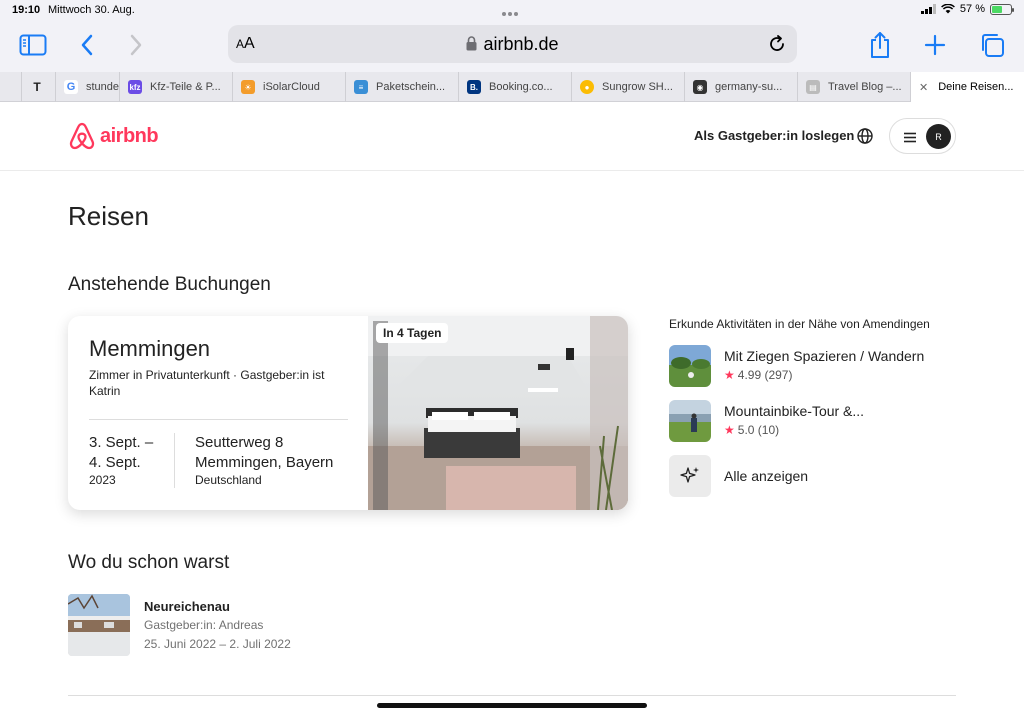 Image resolution: width=1024 pixels, height=715 pixels. Describe the element at coordinates (972, 9) in the screenshot. I see `battery-percent: 57 %` at that location.